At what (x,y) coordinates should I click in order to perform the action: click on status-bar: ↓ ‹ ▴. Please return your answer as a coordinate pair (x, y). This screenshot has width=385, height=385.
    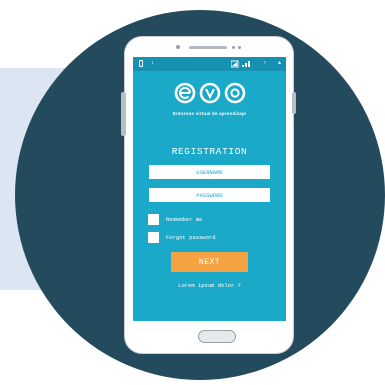
    Looking at the image, I should click on (209, 64).